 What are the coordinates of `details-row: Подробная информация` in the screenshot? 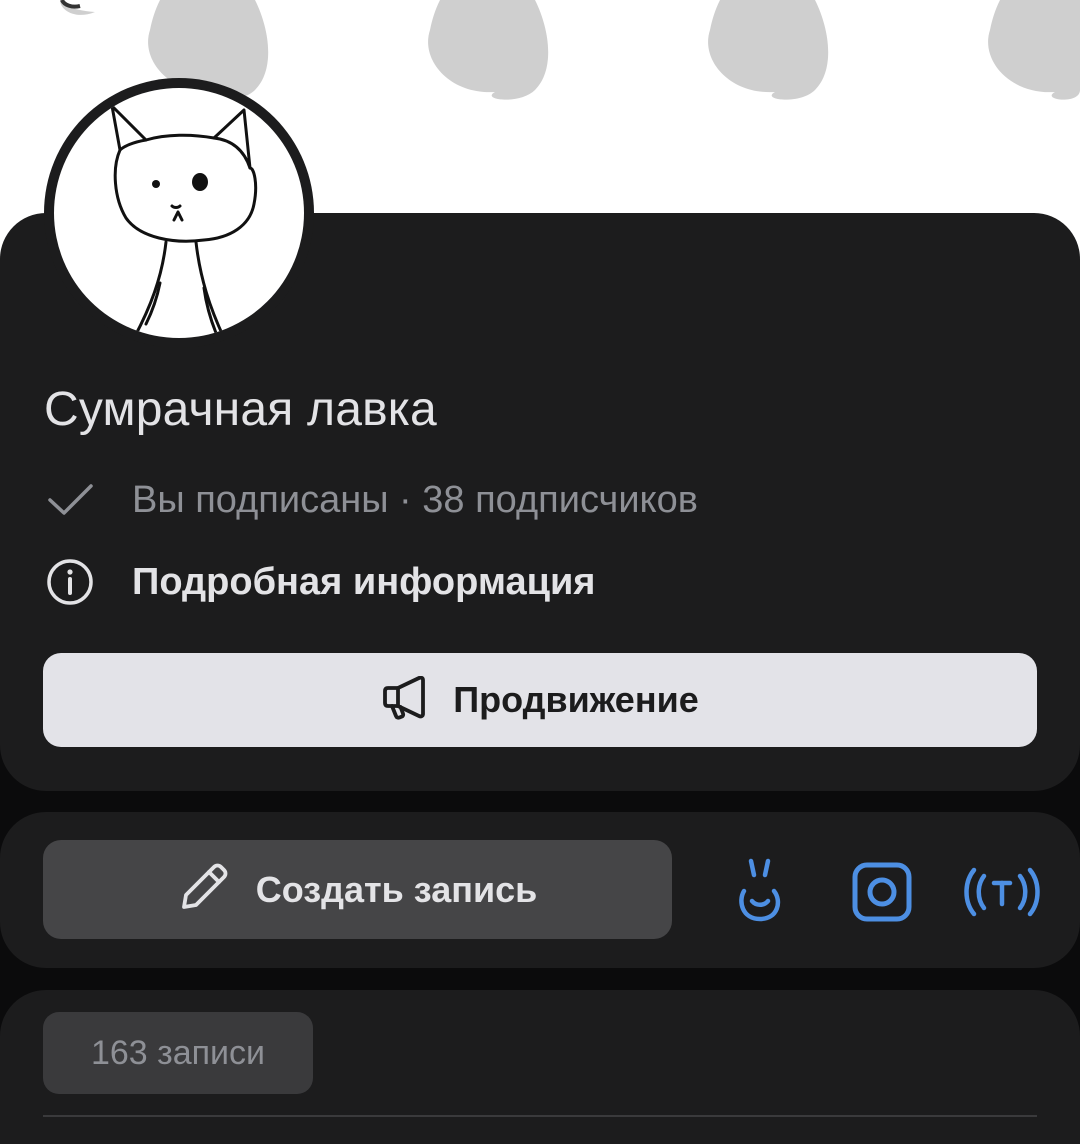 It's located at (319, 582).